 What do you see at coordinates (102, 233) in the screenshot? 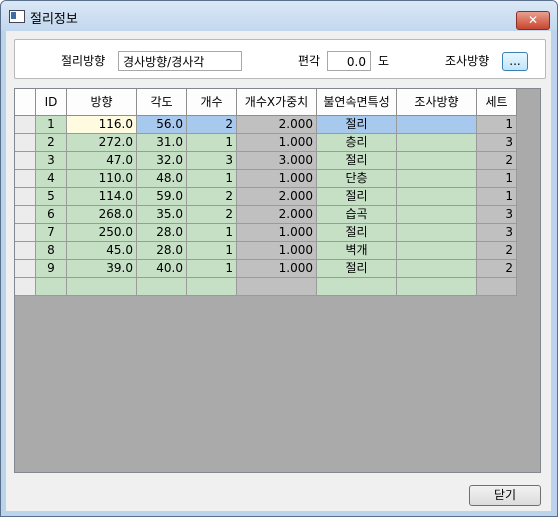
I see `grid-cell-direction: 250.0` at bounding box center [102, 233].